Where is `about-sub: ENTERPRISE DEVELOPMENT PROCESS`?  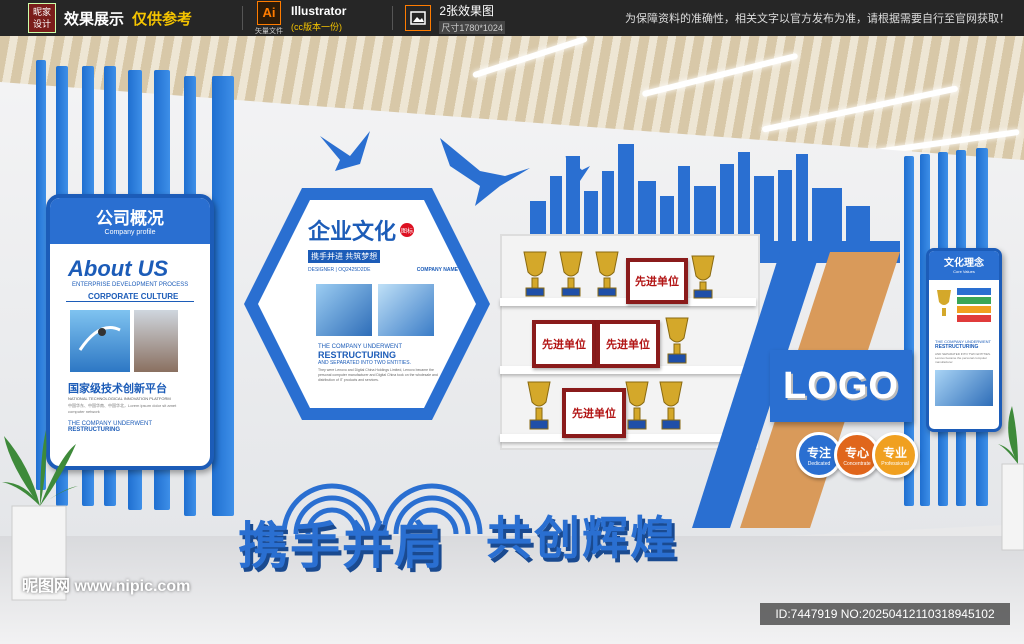
about-sub: ENTERPRISE DEVELOPMENT PROCESS is located at coordinates (130, 285).